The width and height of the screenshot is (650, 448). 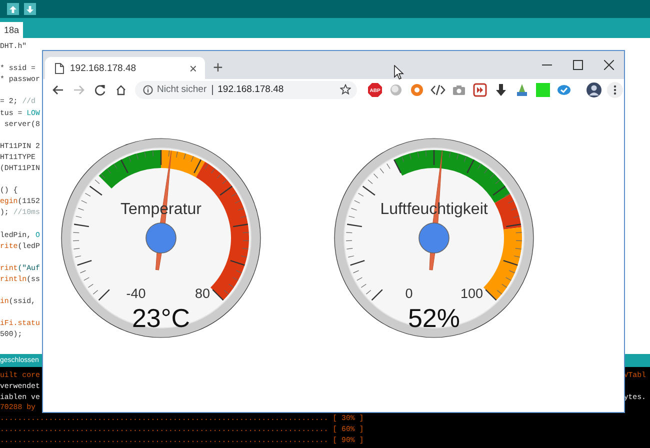 I want to click on security-label: Nicht sicher, so click(x=185, y=89).